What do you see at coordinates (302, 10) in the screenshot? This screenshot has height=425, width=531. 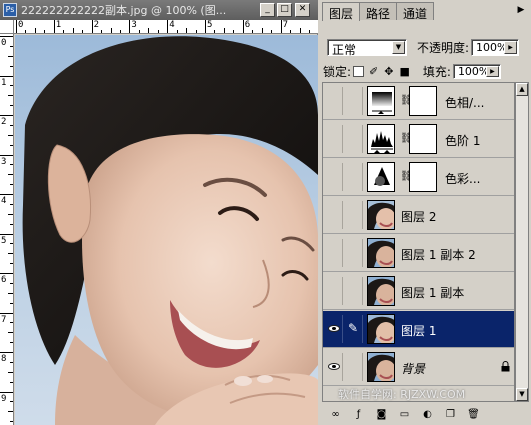 I see `close-button: ✕` at bounding box center [302, 10].